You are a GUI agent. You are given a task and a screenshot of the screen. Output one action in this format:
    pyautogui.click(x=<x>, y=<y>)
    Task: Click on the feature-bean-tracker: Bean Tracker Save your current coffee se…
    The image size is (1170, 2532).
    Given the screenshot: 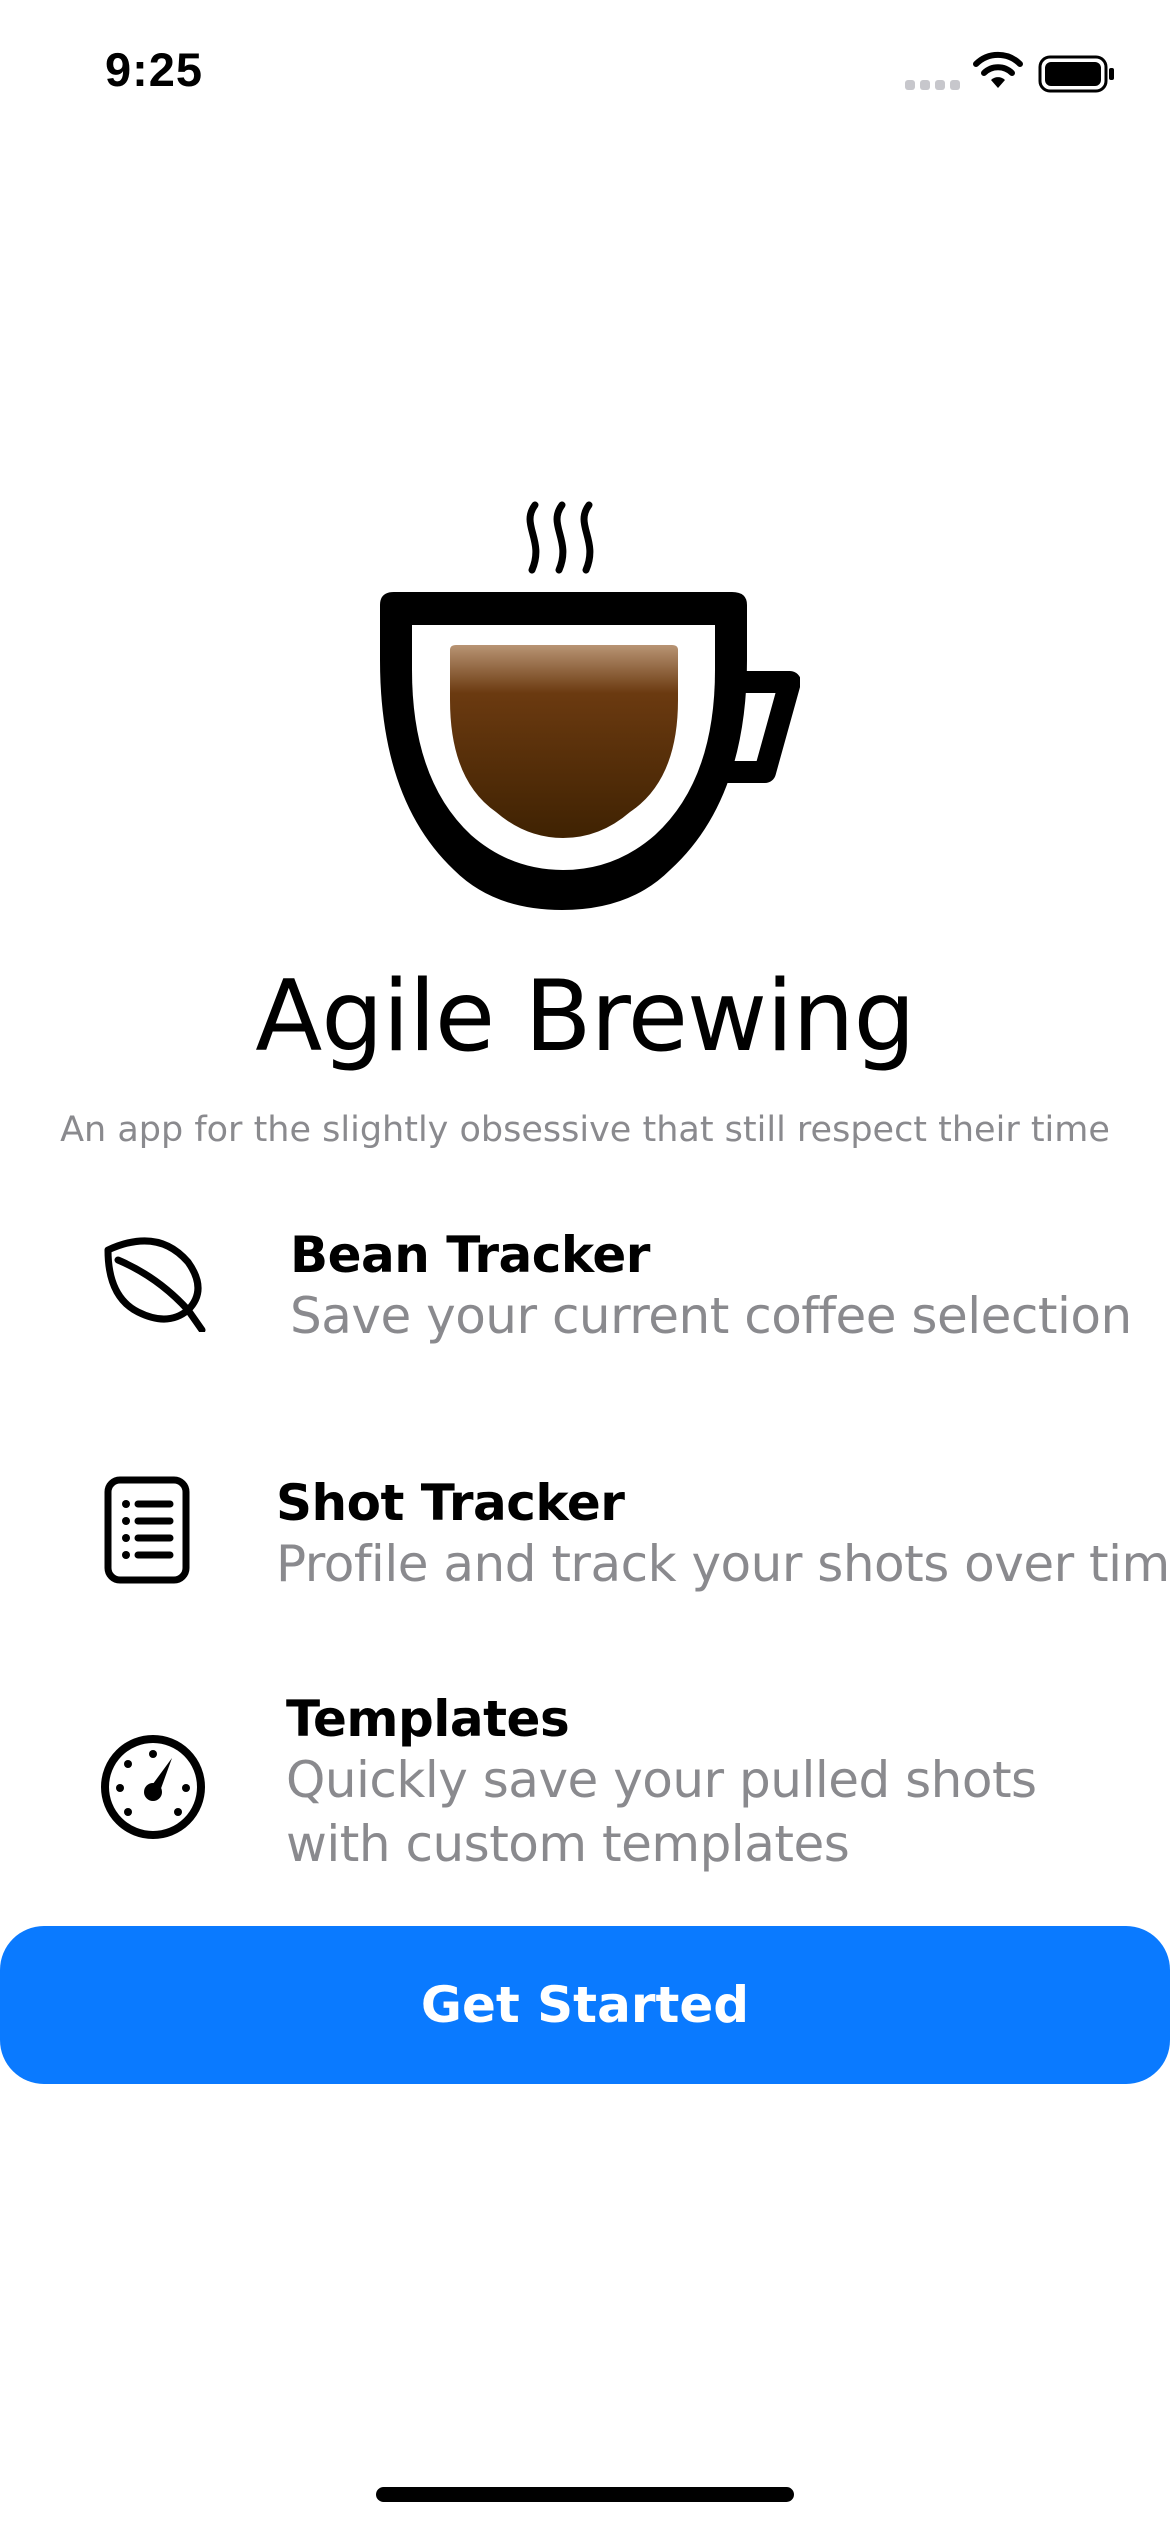 What is the action you would take?
    pyautogui.click(x=585, y=1290)
    